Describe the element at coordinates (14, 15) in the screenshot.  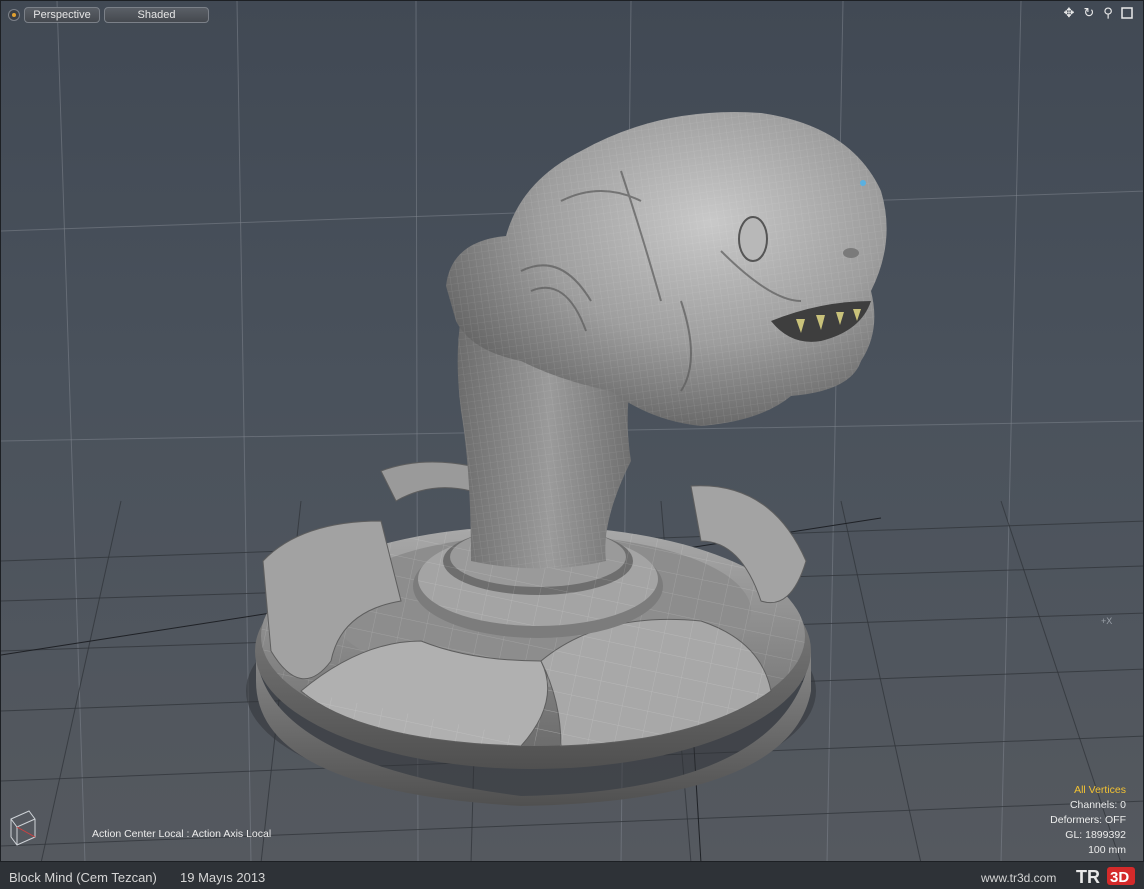
I see `viewport-options-icon` at that location.